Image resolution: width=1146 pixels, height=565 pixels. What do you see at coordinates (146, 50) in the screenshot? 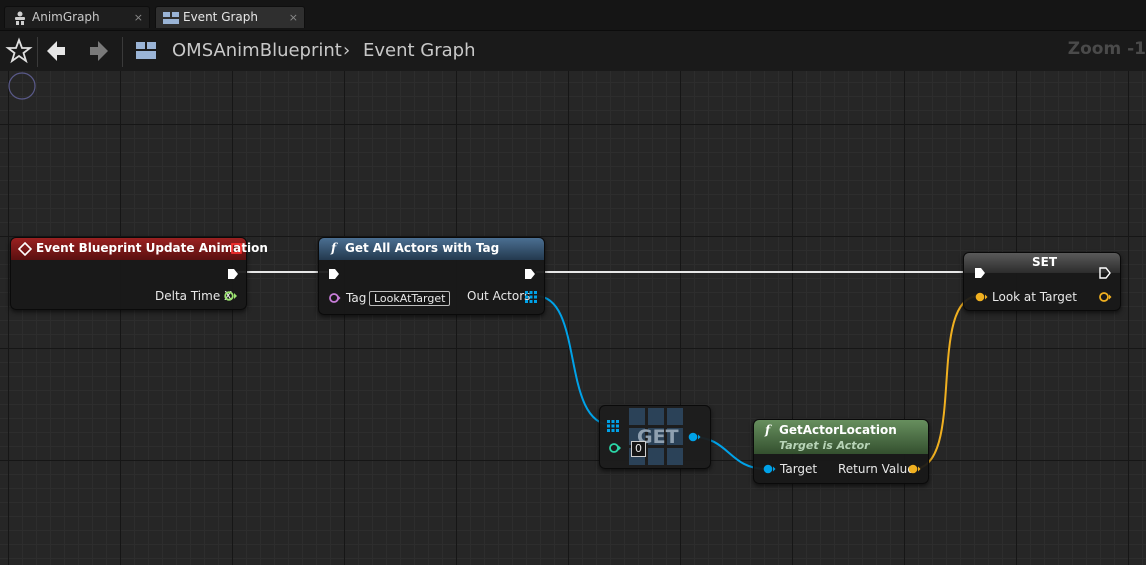
I see `graph-icon` at bounding box center [146, 50].